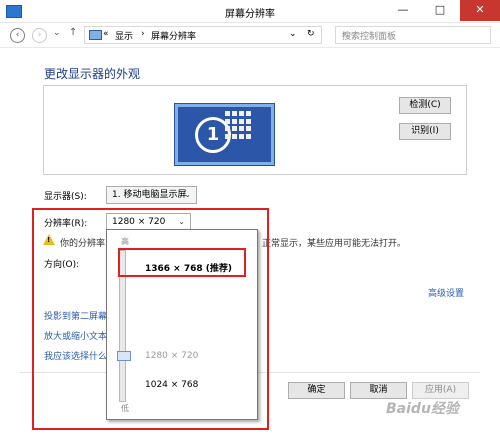 The height and width of the screenshot is (446, 500). Describe the element at coordinates (143, 34) in the screenshot. I see `chevron-right-icon: ›` at that location.